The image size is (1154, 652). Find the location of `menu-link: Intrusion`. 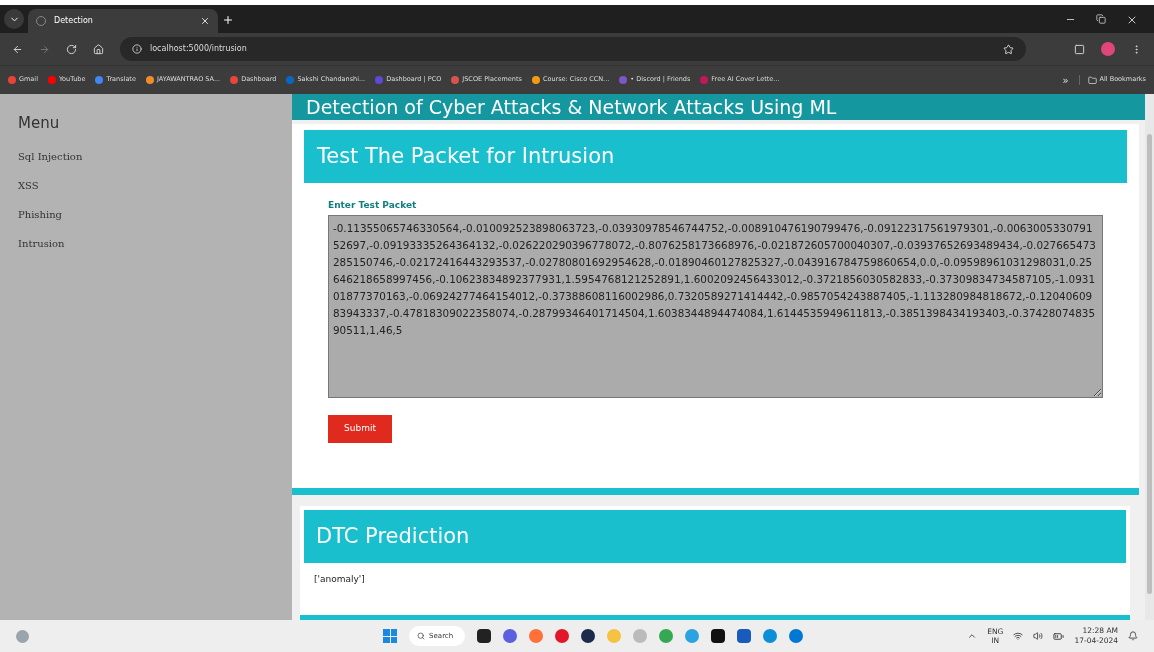

menu-link: Intrusion is located at coordinates (41, 250).